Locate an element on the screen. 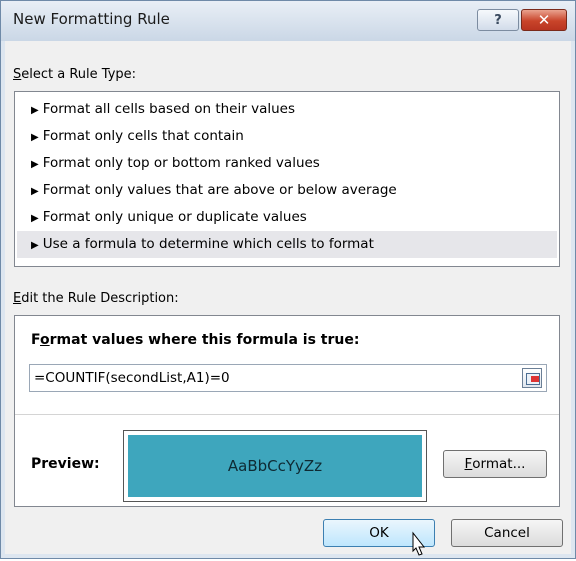  rule-type-item: ▶ Format only top or bottom ranked values is located at coordinates (287, 163).